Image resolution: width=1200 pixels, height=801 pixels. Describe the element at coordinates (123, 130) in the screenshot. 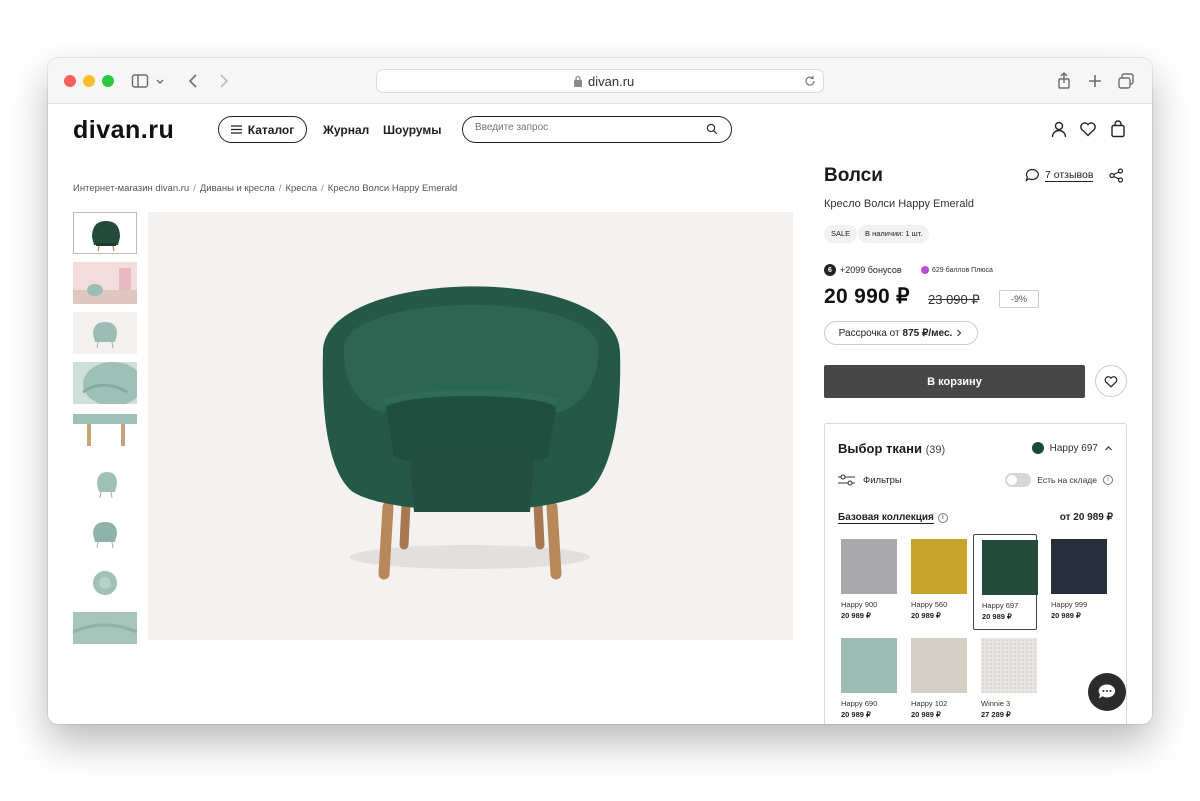

I see `site-logo: divan.ru` at that location.